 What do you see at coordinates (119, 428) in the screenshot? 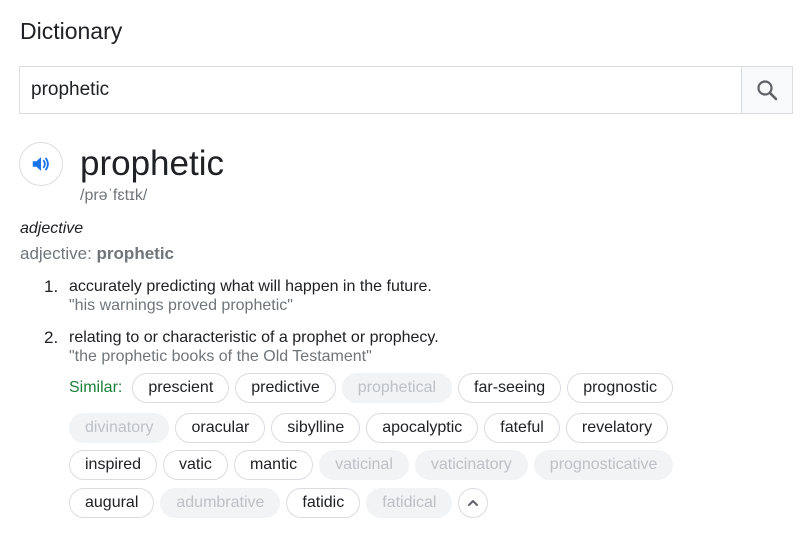
I see `similar-chip: divinatory` at bounding box center [119, 428].